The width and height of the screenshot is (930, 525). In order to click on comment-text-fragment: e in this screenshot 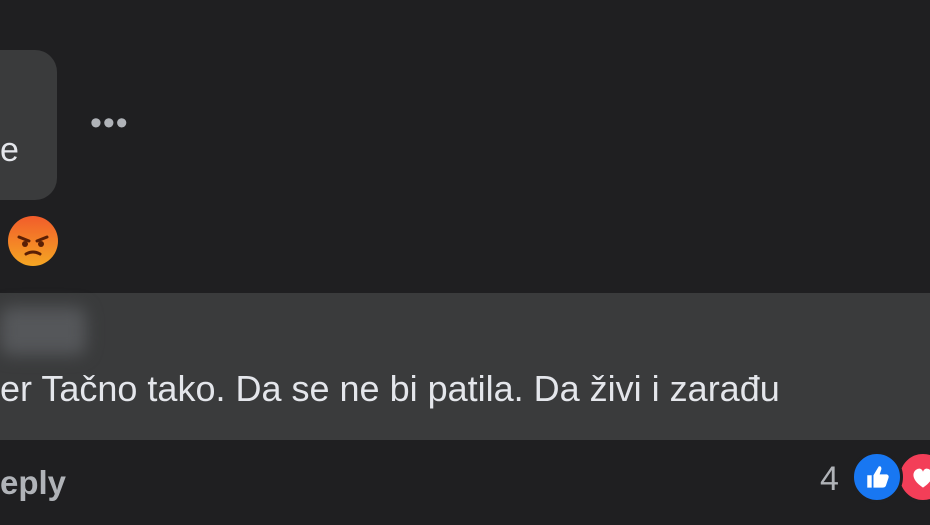, I will do `click(9, 150)`.